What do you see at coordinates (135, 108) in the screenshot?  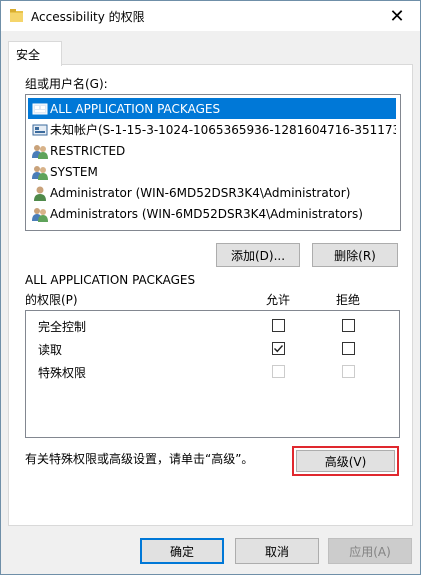 I see `principal-name: ALL APPLICATION PACKAGES` at bounding box center [135, 108].